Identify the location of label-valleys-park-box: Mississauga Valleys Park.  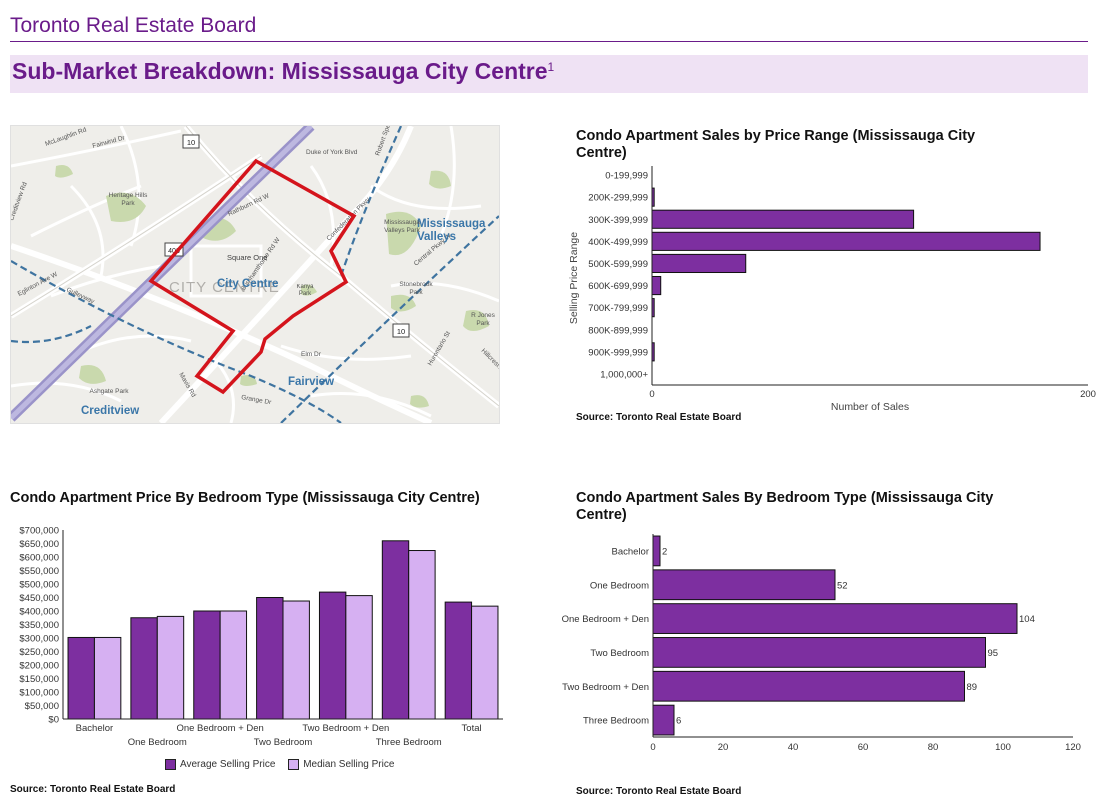
(402, 226).